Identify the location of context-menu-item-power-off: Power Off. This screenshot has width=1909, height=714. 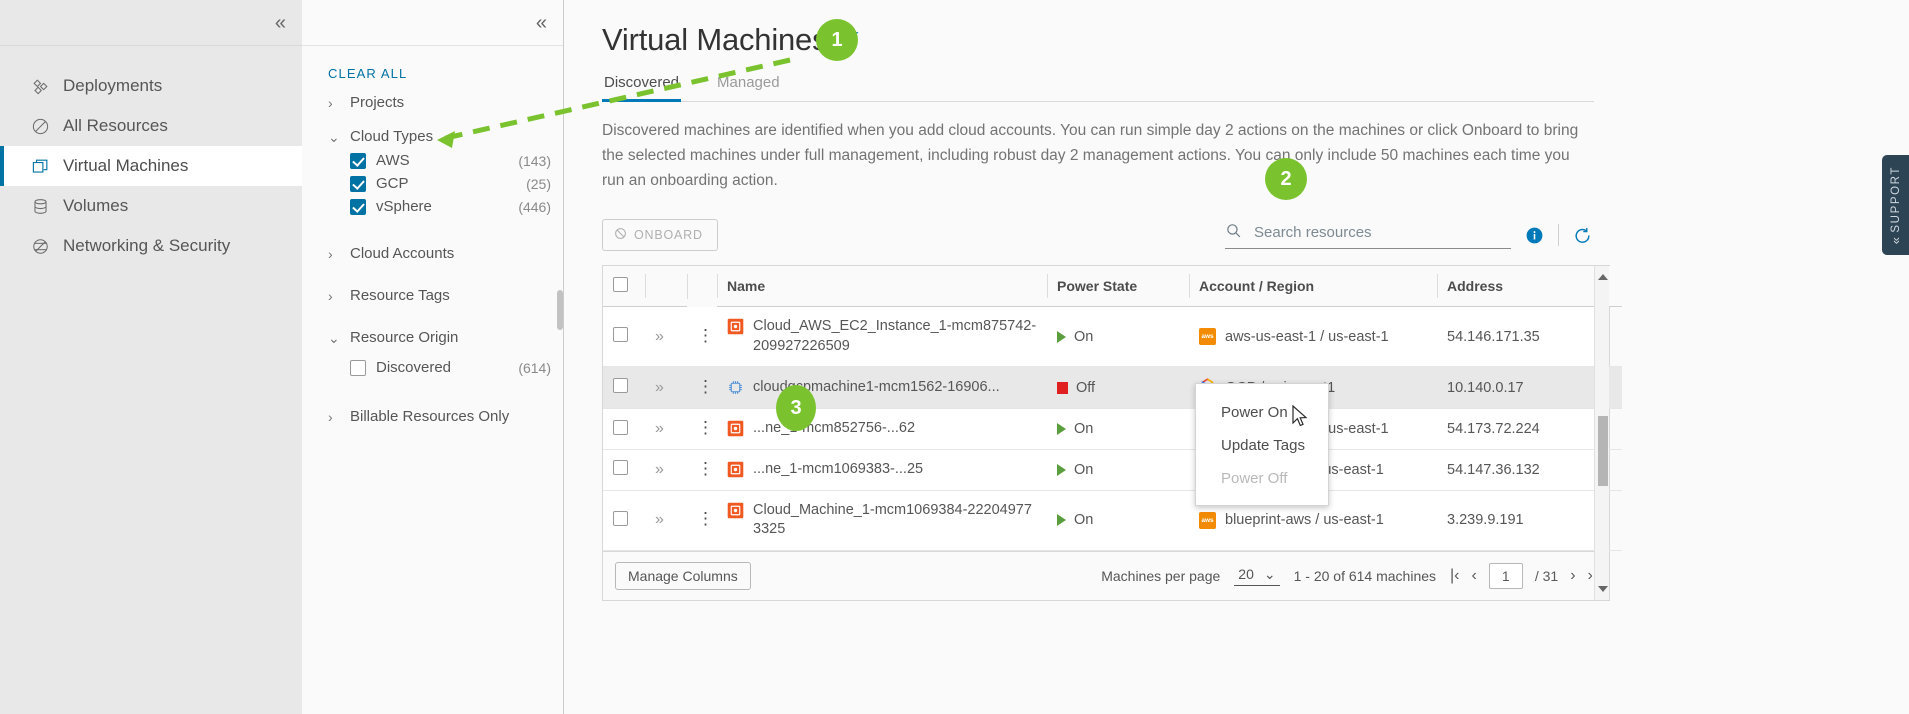
(1254, 478).